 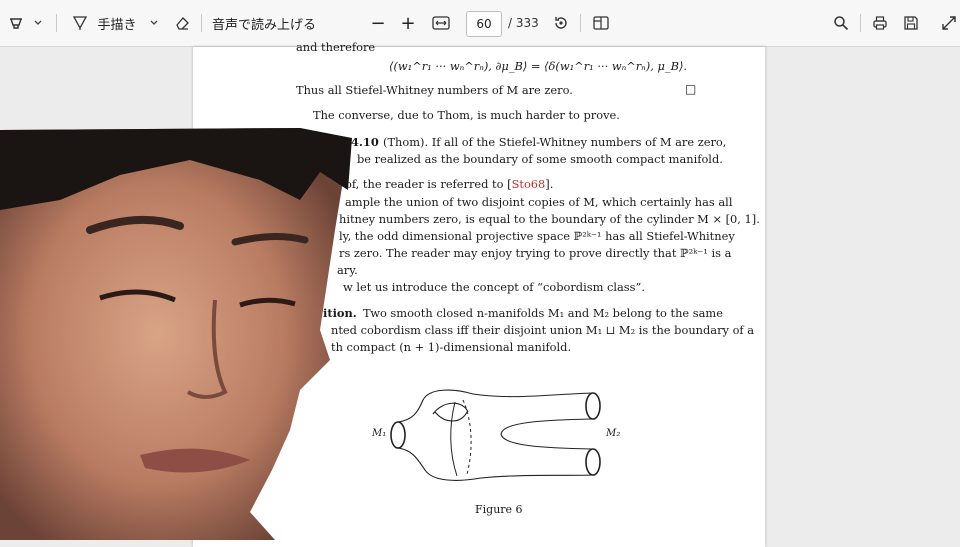 What do you see at coordinates (441, 23) in the screenshot?
I see `fit-width-icon` at bounding box center [441, 23].